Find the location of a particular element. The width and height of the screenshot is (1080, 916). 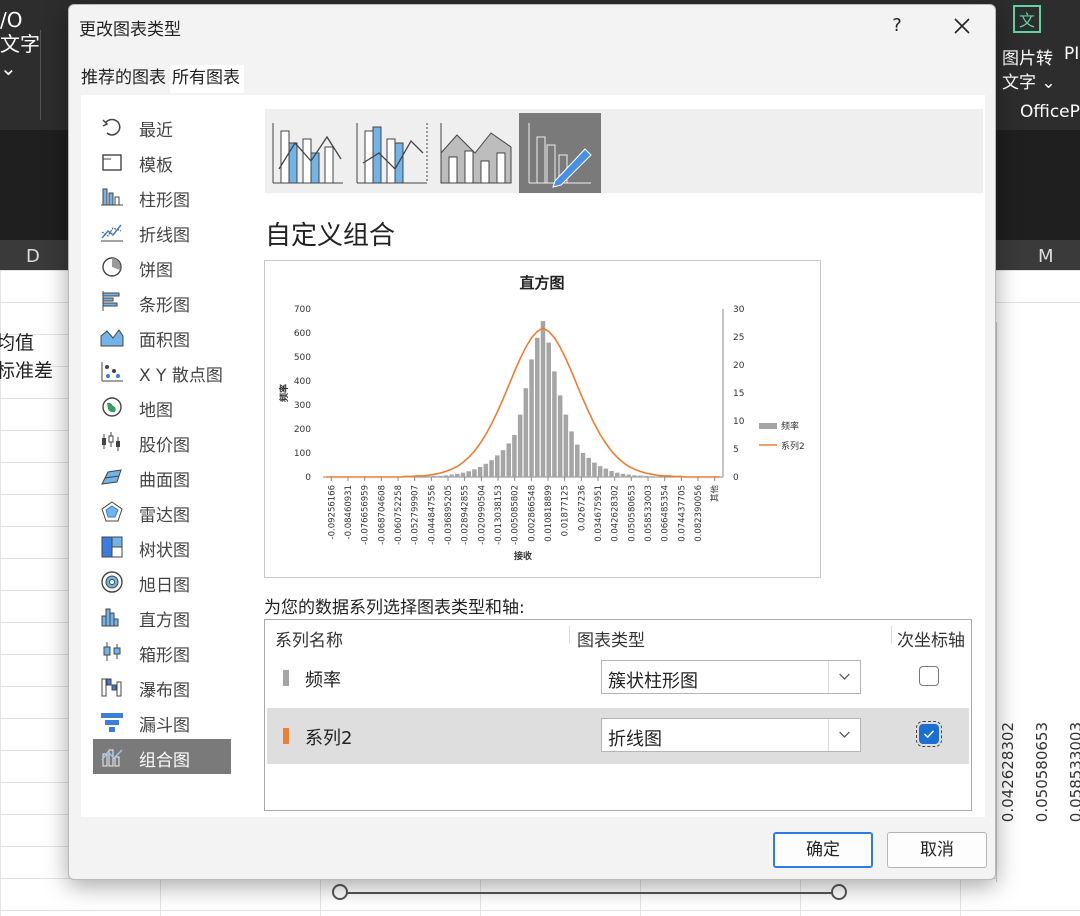

header-secondary-axis: 次坐标轴 is located at coordinates (931, 641).